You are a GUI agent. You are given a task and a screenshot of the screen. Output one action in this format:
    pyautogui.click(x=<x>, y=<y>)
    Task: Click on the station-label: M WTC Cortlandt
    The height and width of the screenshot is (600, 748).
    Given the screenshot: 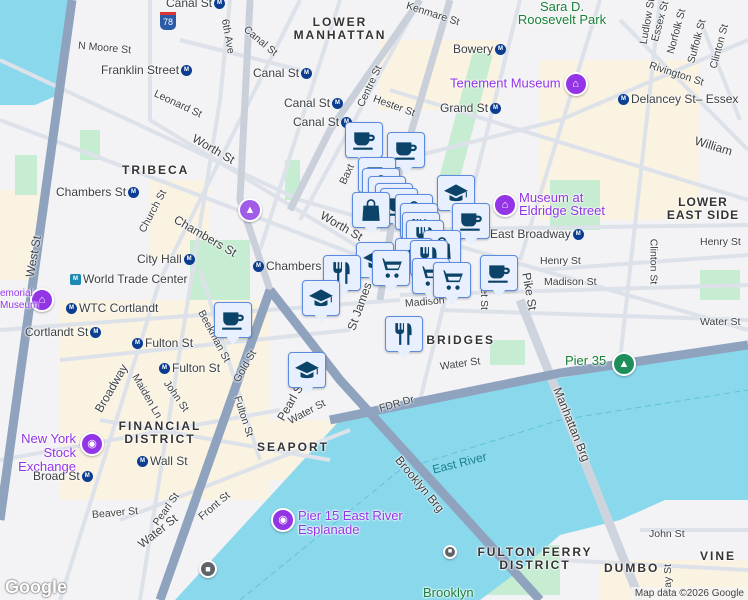 What is the action you would take?
    pyautogui.click(x=111, y=308)
    